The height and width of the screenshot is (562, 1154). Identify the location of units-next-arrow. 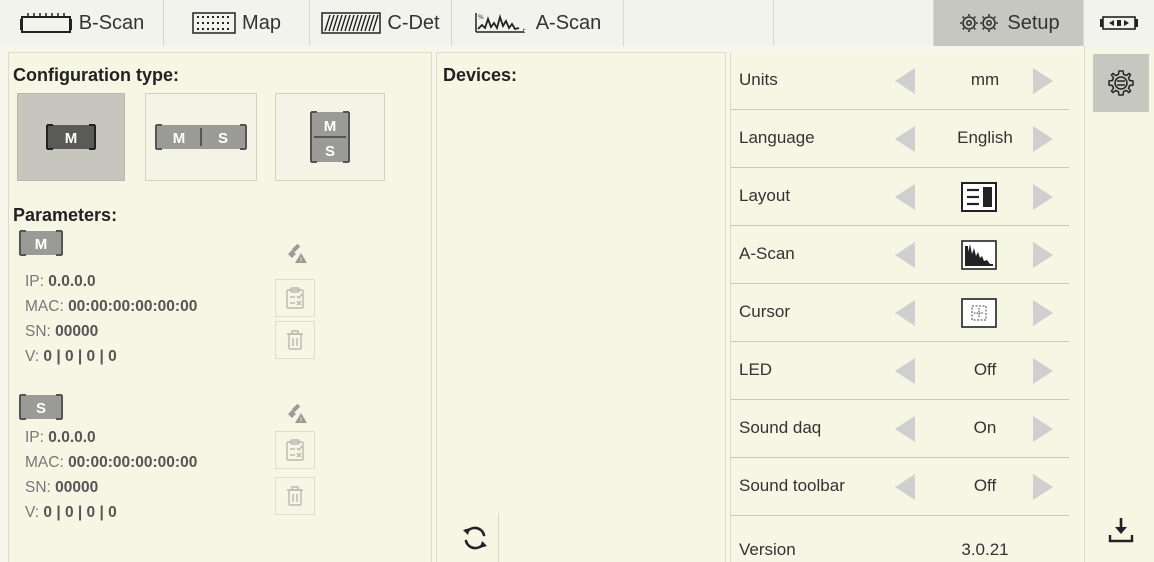
(1043, 81).